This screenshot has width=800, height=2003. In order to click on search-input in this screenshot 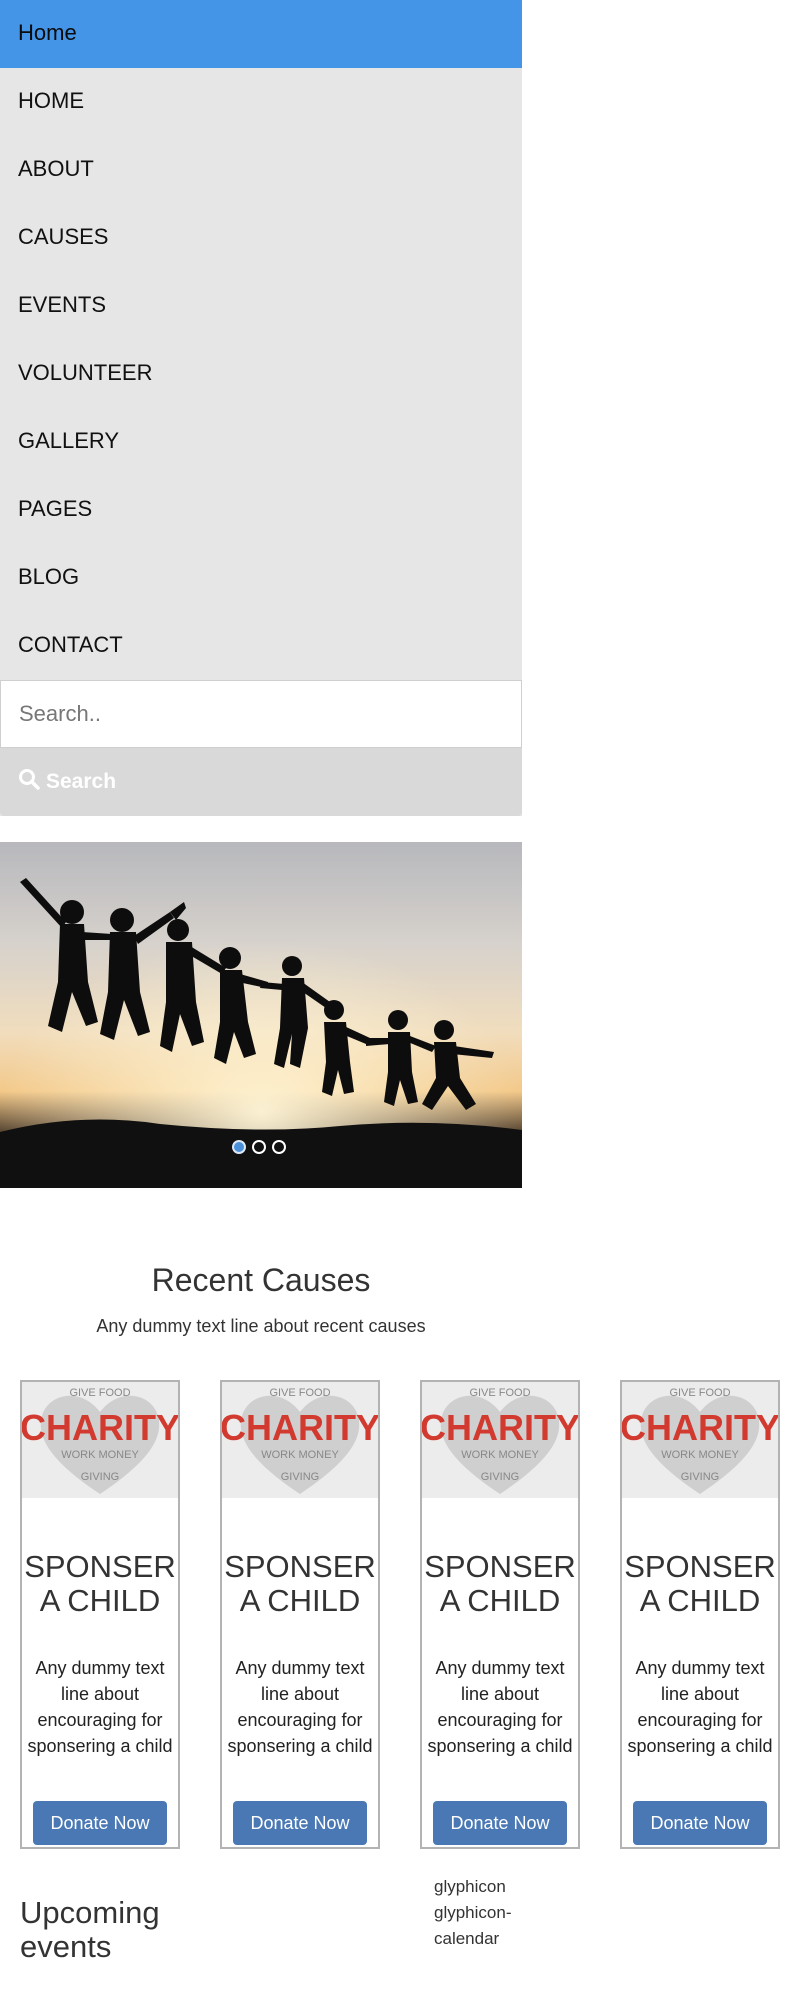, I will do `click(261, 714)`.